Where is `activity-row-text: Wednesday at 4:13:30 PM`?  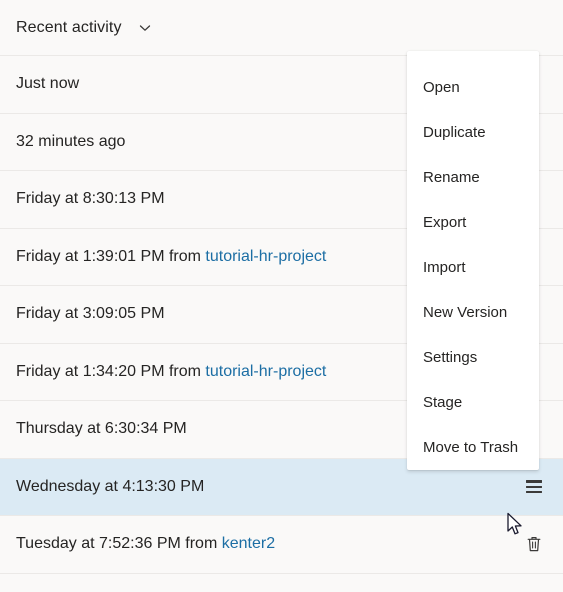
activity-row-text: Wednesday at 4:13:30 PM is located at coordinates (268, 487).